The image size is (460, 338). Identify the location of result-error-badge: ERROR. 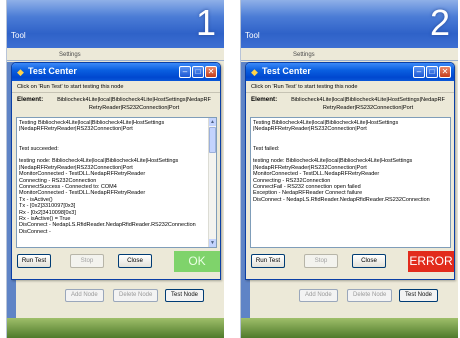
(431, 261).